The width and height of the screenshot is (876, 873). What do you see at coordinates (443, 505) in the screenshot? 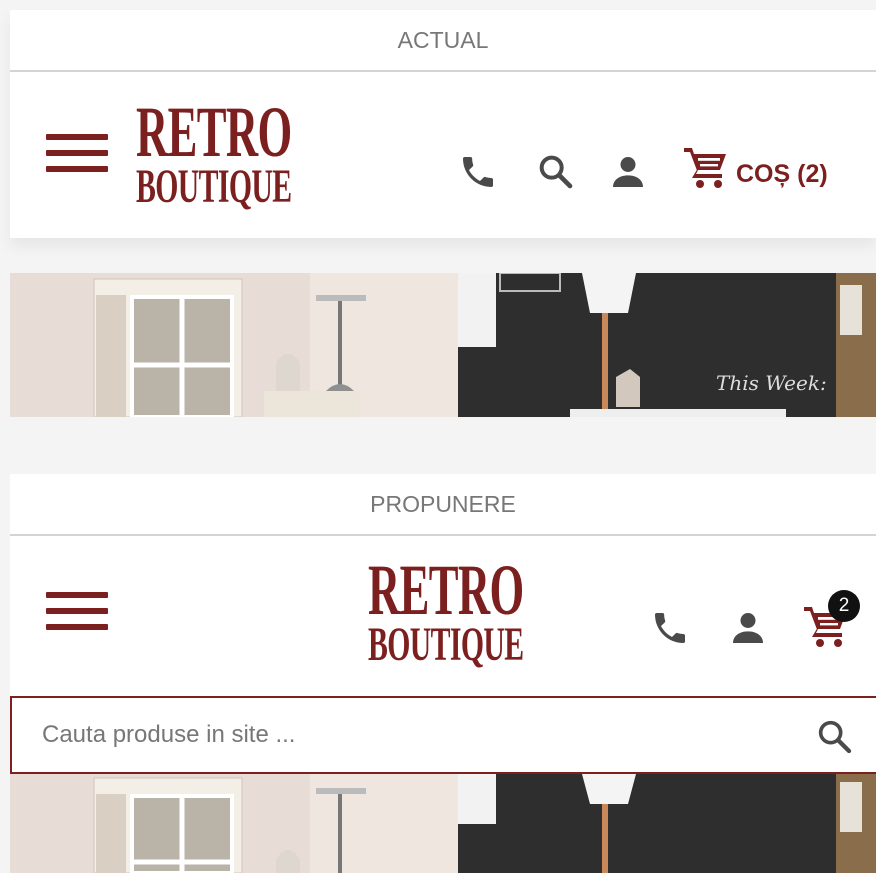
I see `proposal-label: PROPUNERE` at bounding box center [443, 505].